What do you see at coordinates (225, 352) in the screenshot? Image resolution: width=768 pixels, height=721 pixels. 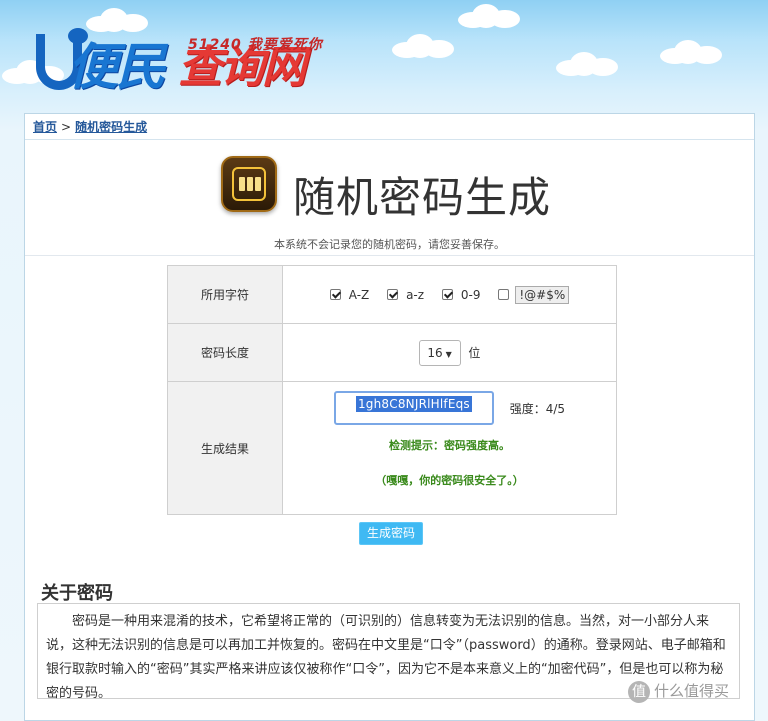 I see `length-label: 密码长度` at bounding box center [225, 352].